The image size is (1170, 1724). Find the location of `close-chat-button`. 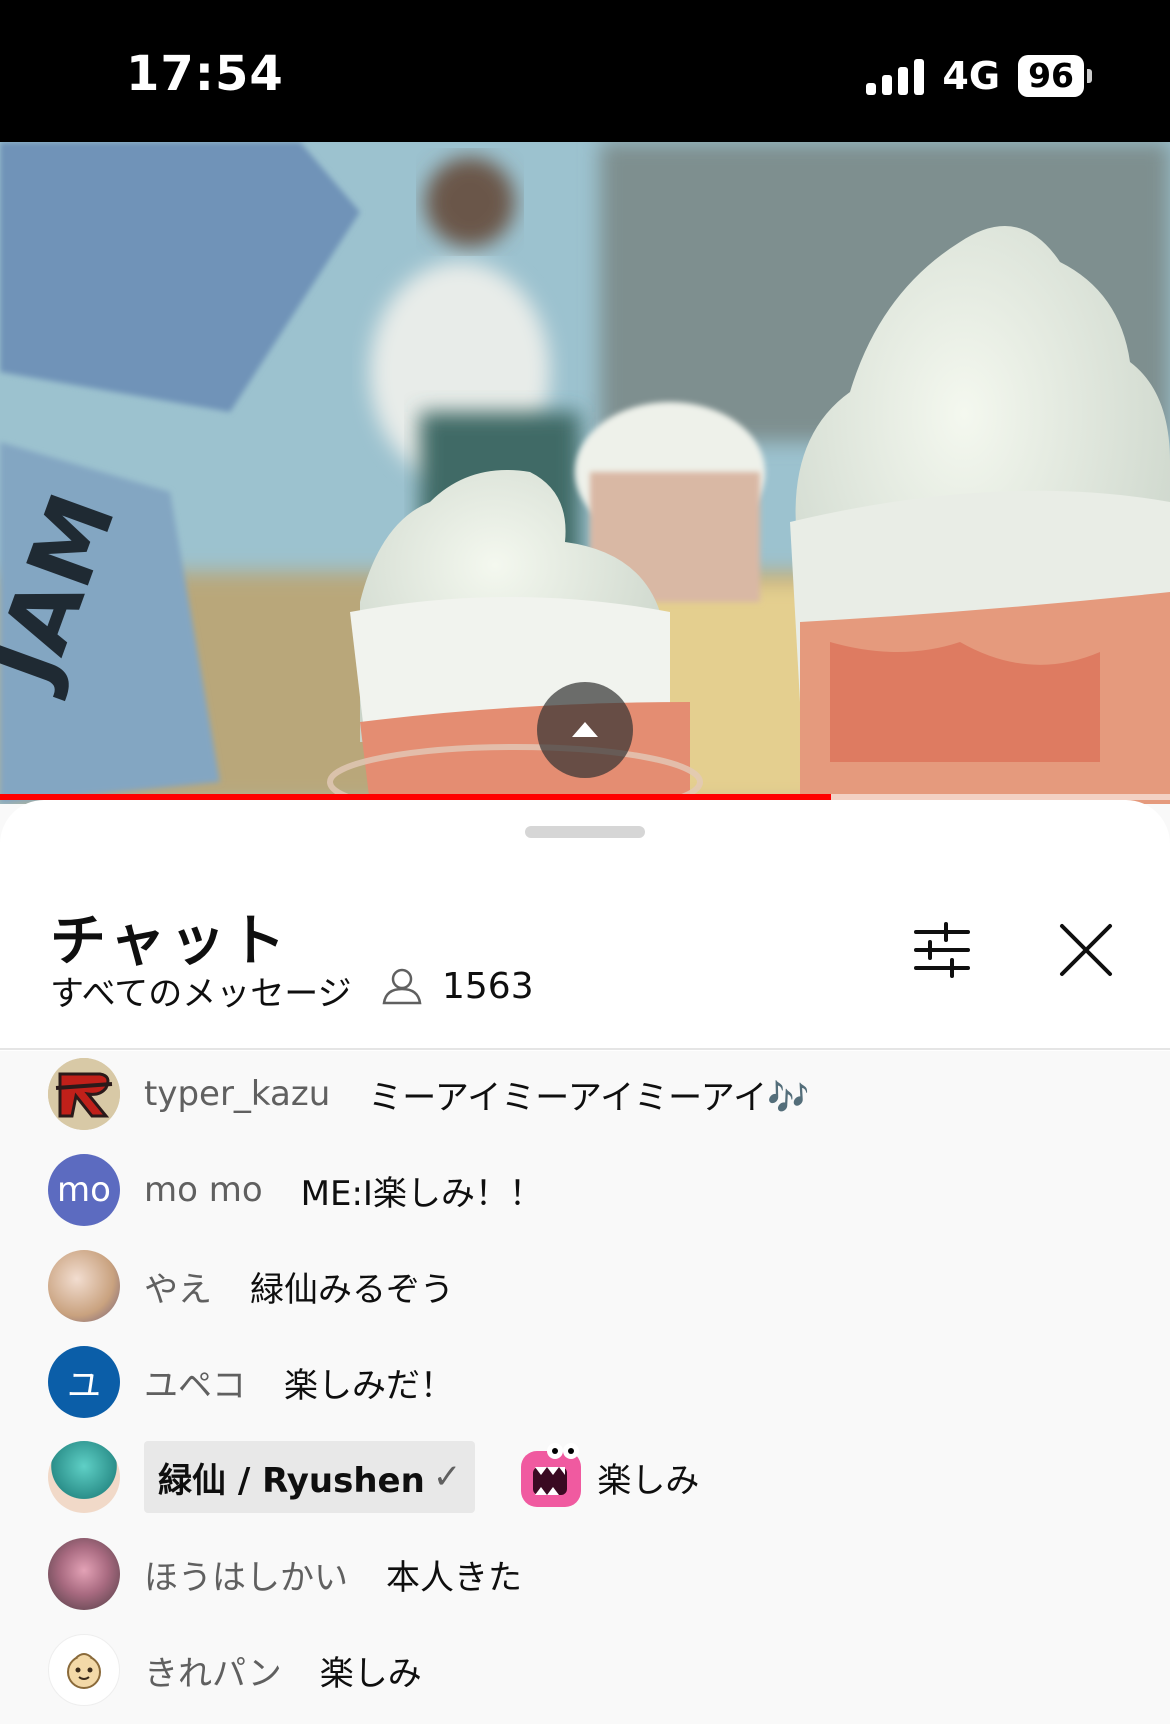

close-chat-button is located at coordinates (1086, 950).